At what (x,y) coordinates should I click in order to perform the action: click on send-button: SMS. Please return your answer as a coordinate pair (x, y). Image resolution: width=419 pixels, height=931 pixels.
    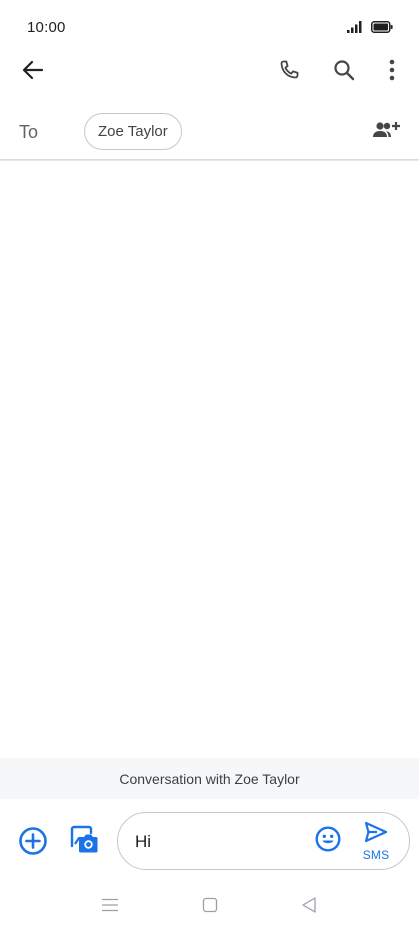
    Looking at the image, I should click on (376, 841).